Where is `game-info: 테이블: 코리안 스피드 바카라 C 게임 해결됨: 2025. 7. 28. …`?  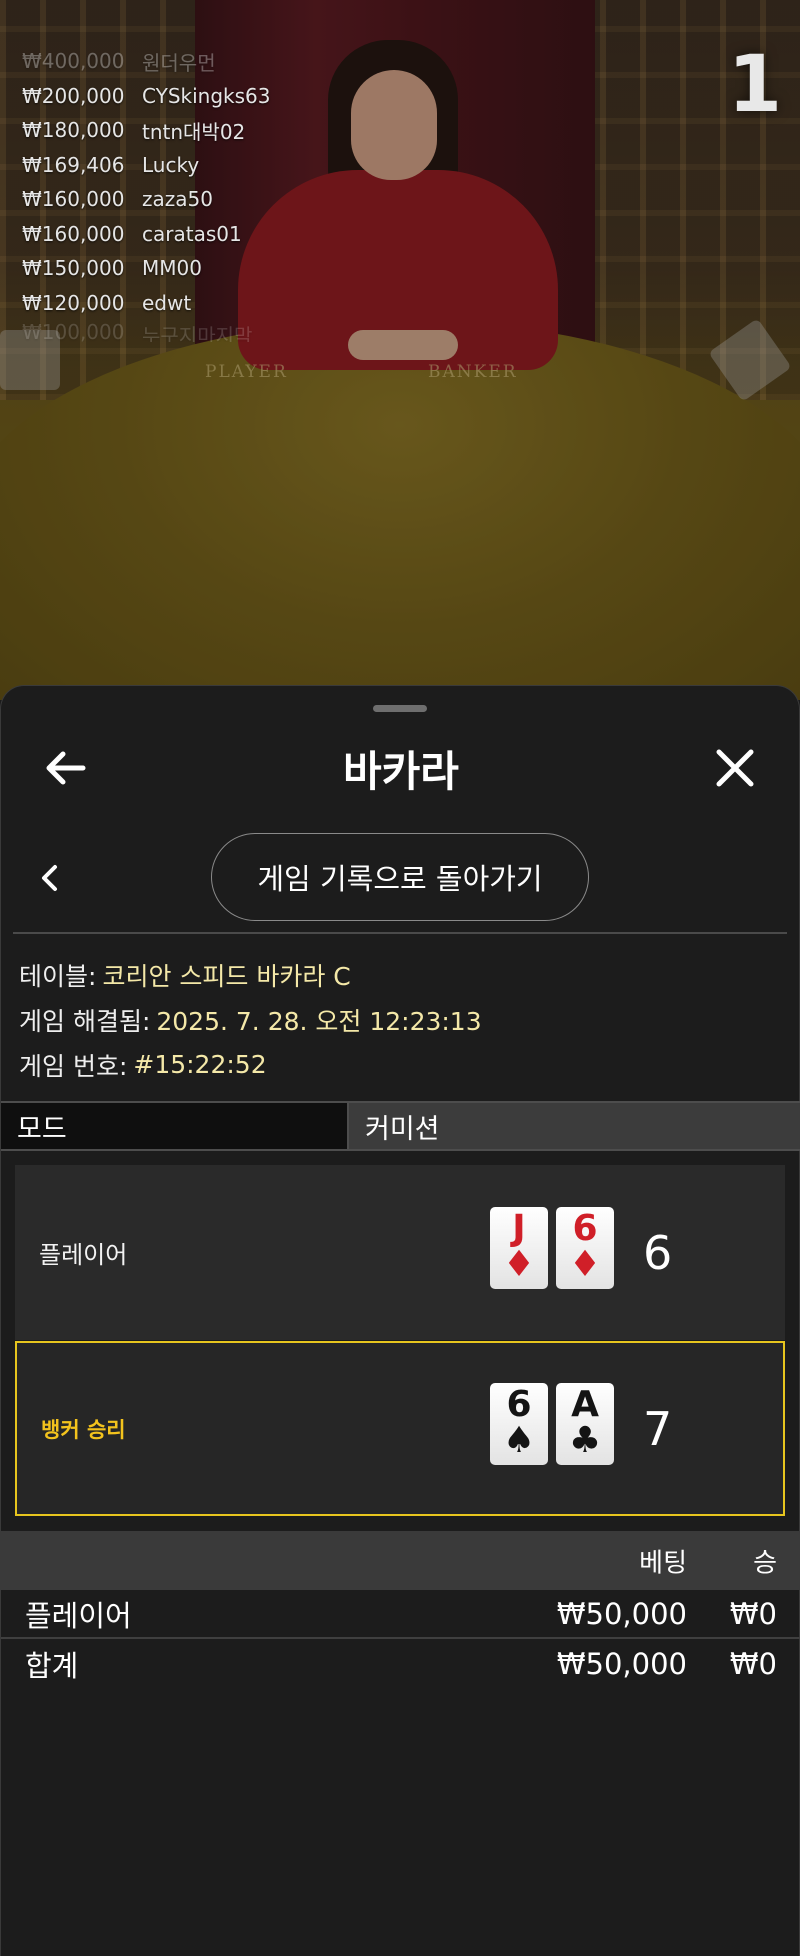
game-info: 테이블: 코리안 스피드 바카라 C 게임 해결됨: 2025. 7. 28. … is located at coordinates (250, 1019).